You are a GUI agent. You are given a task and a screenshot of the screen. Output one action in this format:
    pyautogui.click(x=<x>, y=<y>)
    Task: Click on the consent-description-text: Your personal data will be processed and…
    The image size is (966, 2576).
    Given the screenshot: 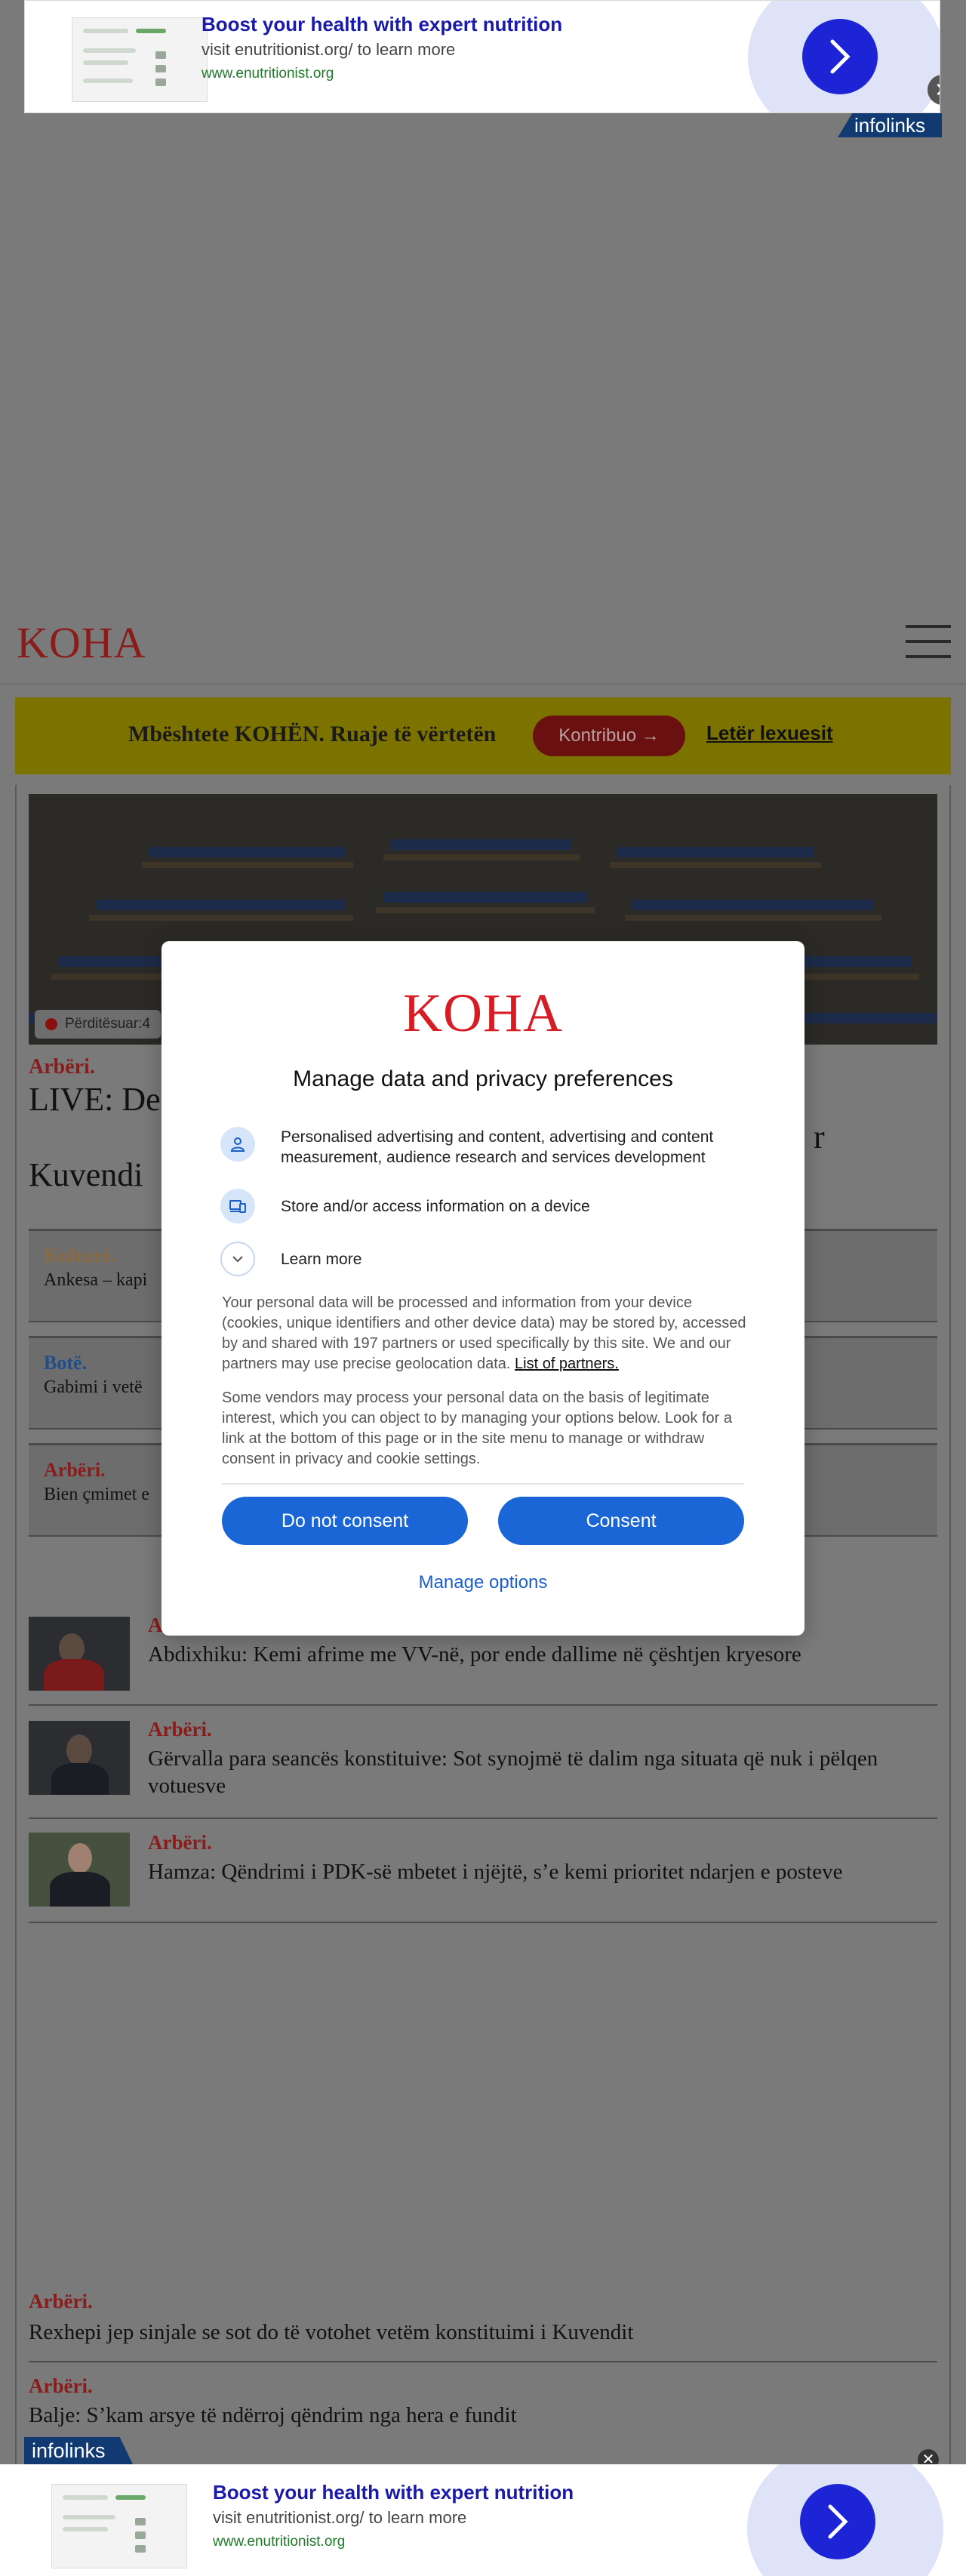 What is the action you would take?
    pyautogui.click(x=484, y=1333)
    